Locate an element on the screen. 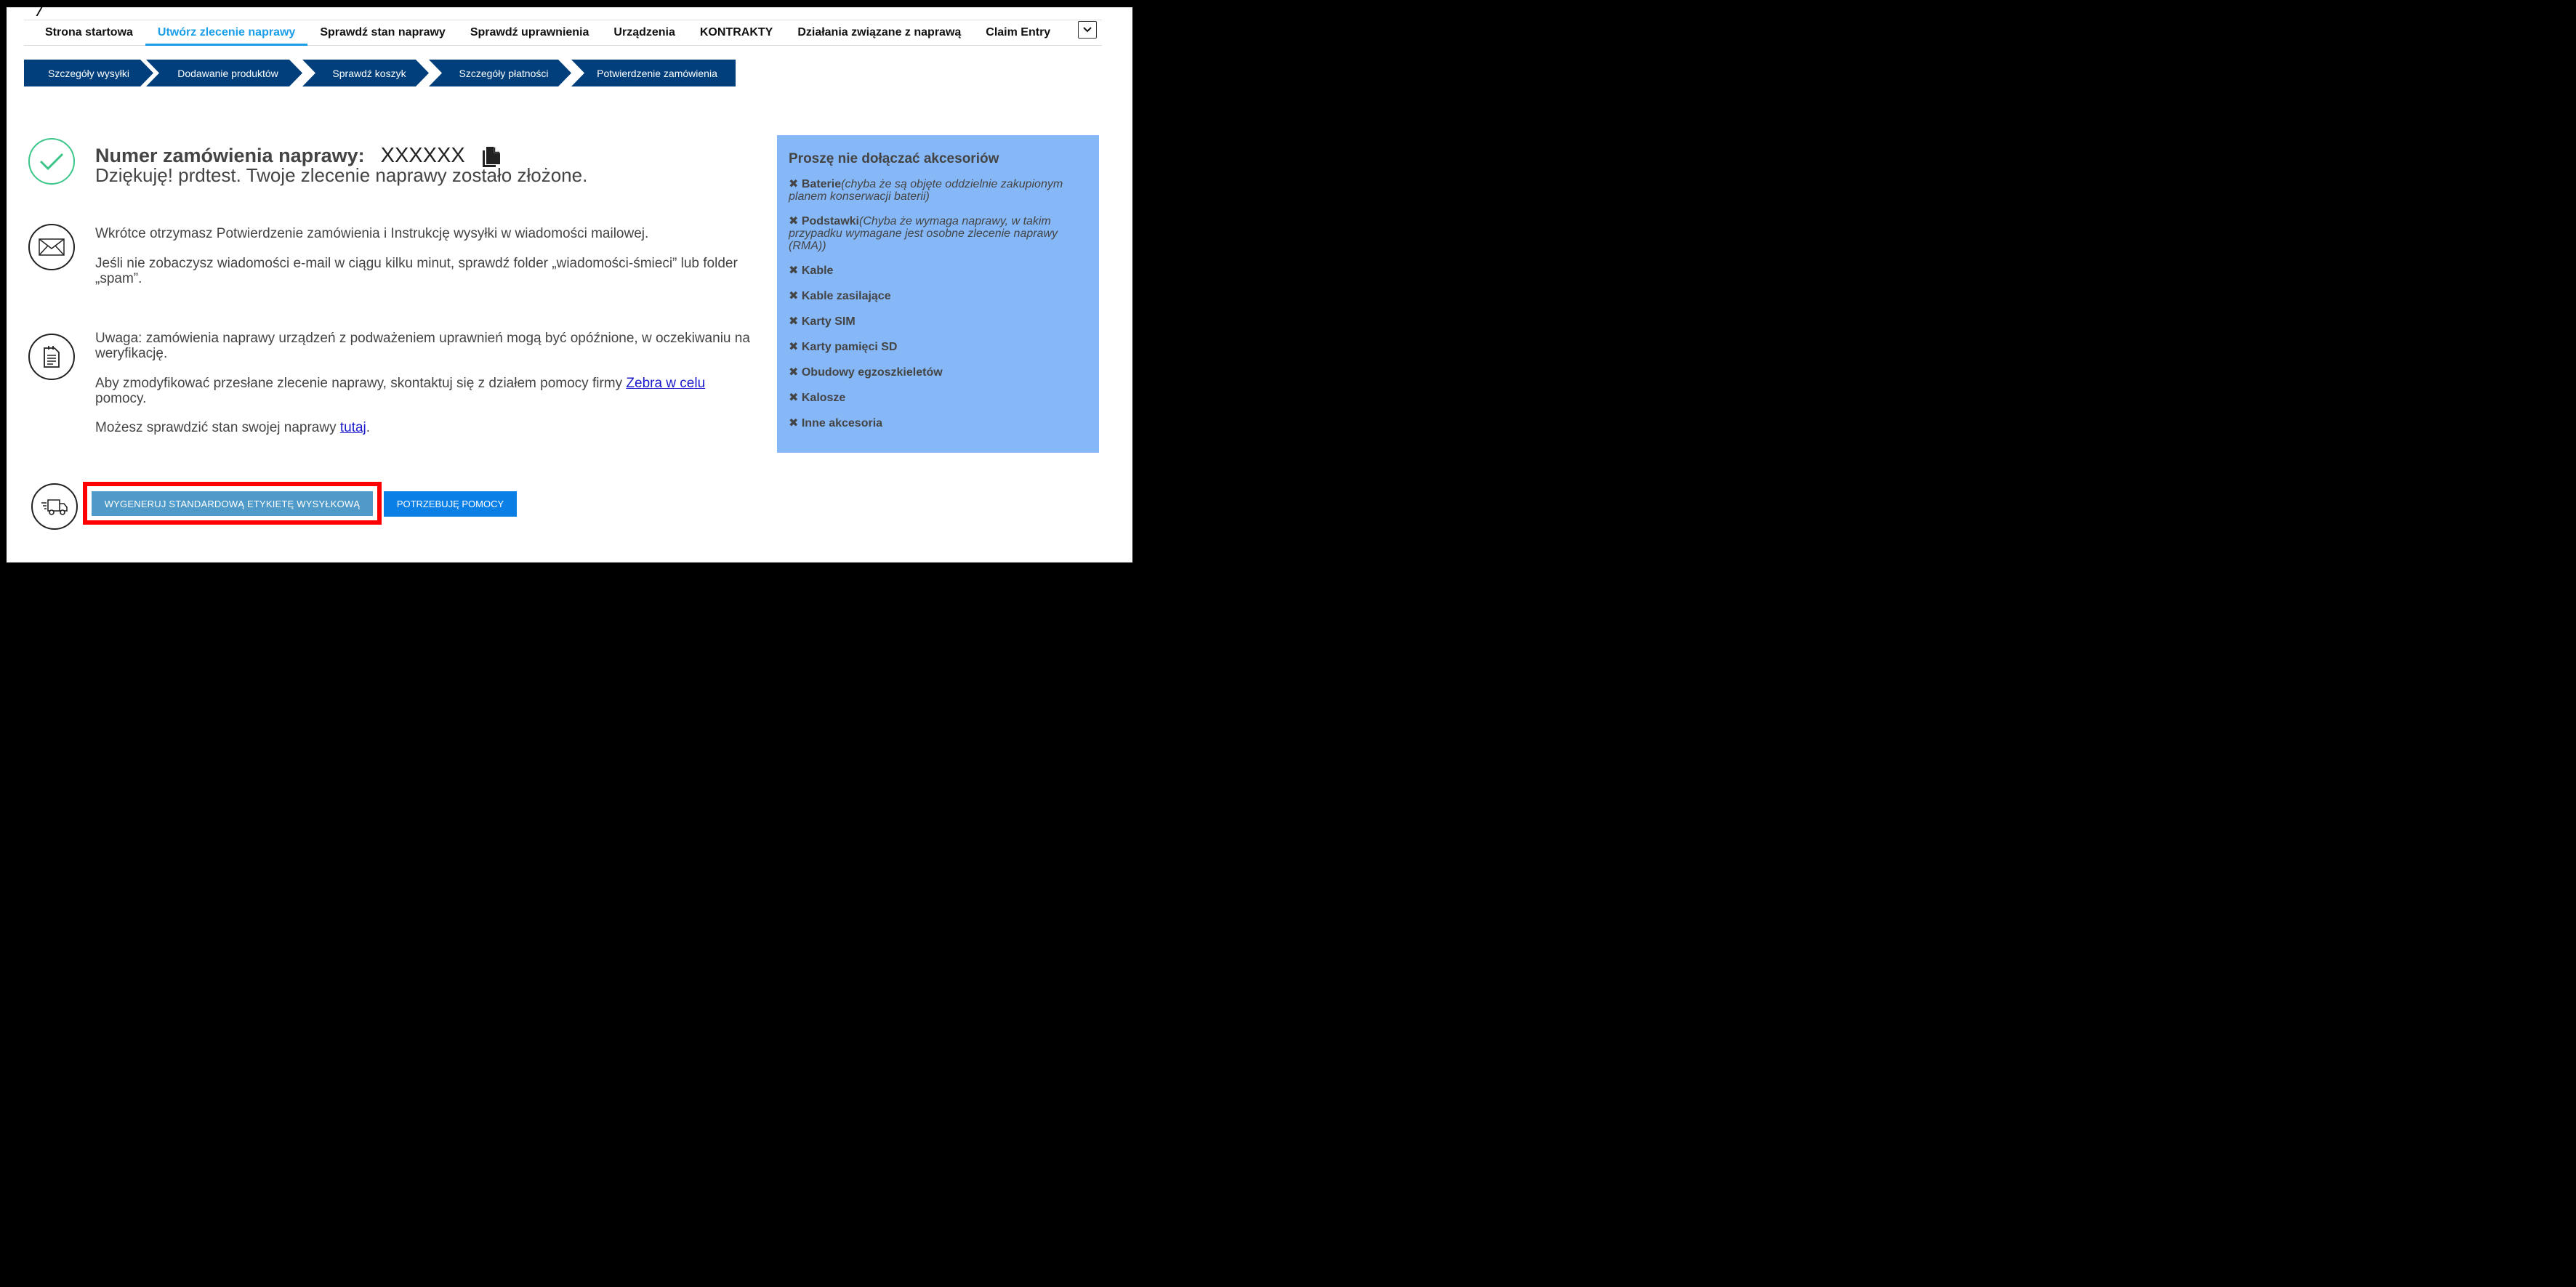 The image size is (2576, 1287). nav-item-repair-status: Sprawdź stan naprawy is located at coordinates (382, 32).